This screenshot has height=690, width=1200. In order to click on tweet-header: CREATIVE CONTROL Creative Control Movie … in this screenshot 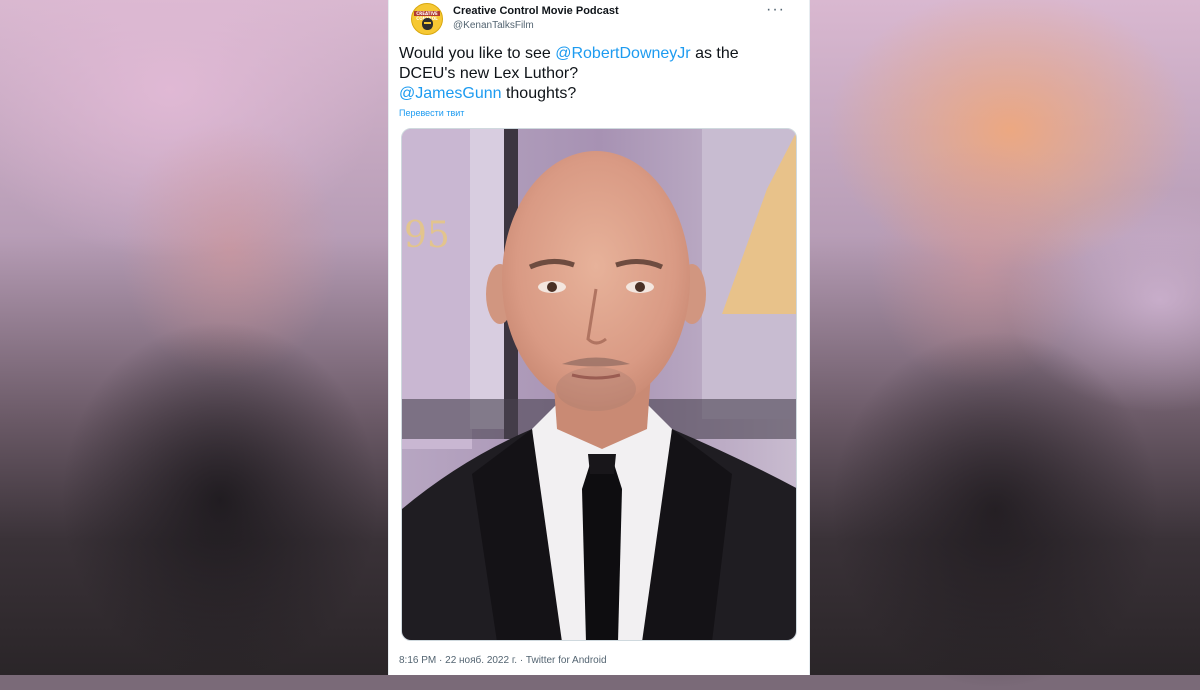, I will do `click(599, 20)`.